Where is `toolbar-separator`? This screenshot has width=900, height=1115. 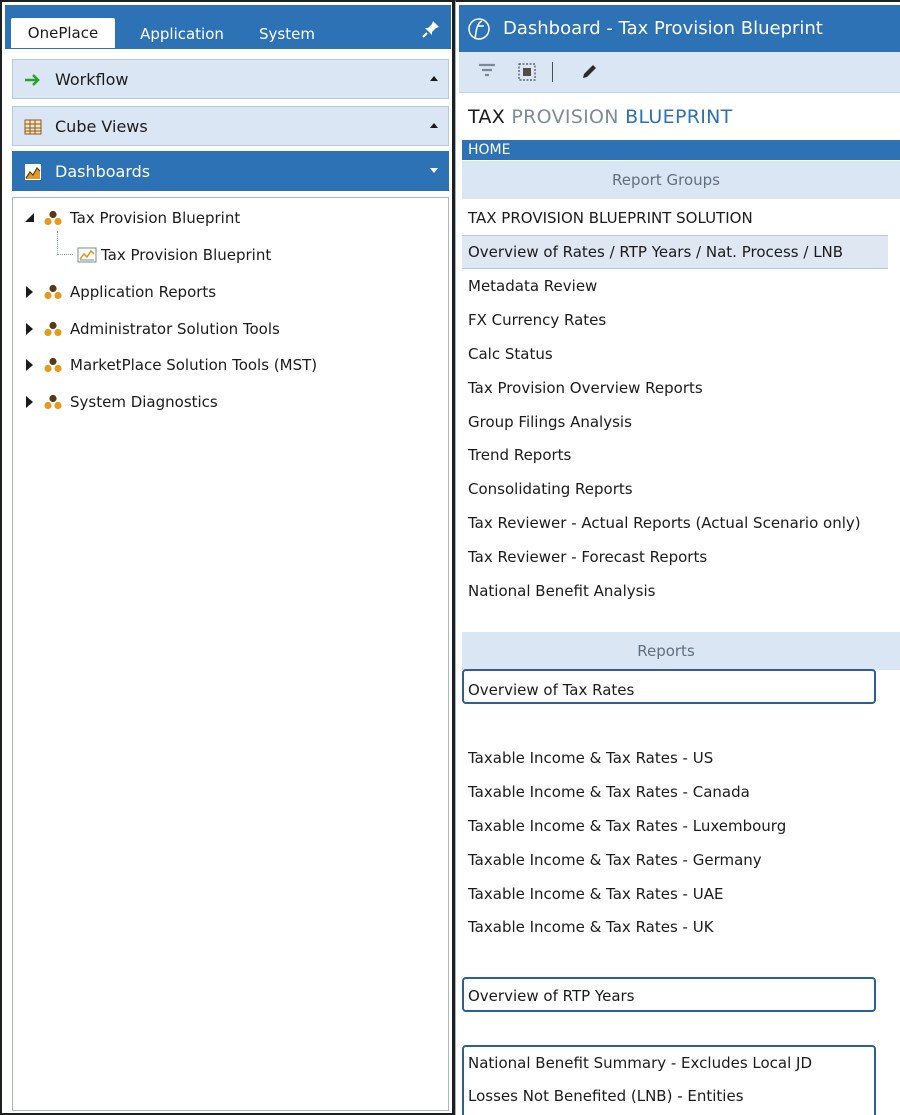
toolbar-separator is located at coordinates (552, 72).